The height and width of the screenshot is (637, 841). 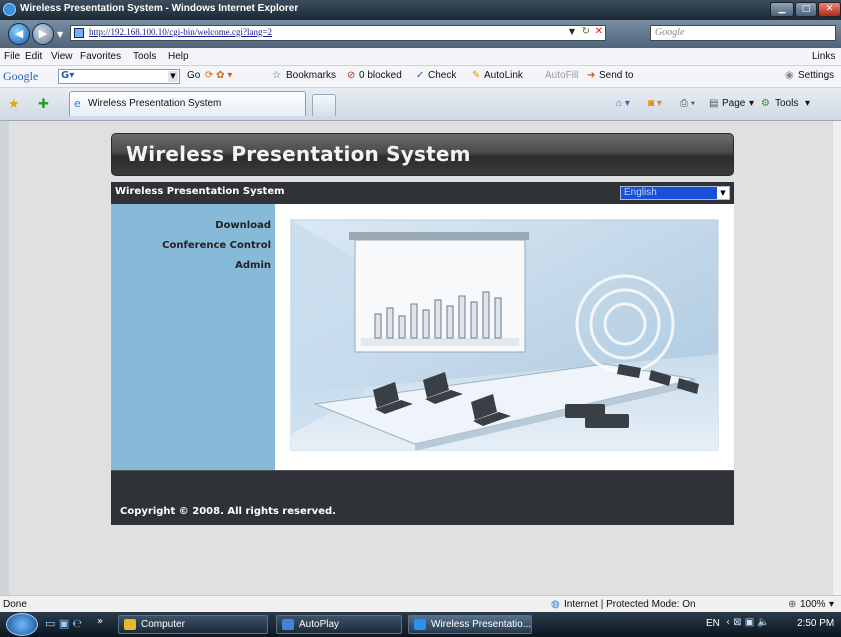 What do you see at coordinates (630, 604) in the screenshot?
I see `security-zone: Internet | Protected Mode: On` at bounding box center [630, 604].